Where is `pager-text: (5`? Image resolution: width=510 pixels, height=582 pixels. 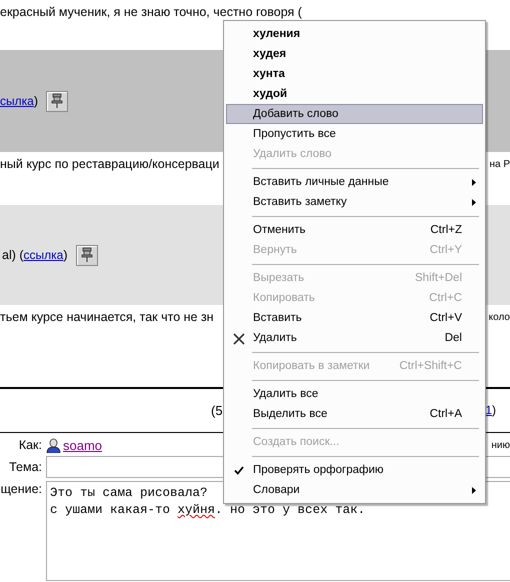
pager-text: (5 is located at coordinates (217, 410).